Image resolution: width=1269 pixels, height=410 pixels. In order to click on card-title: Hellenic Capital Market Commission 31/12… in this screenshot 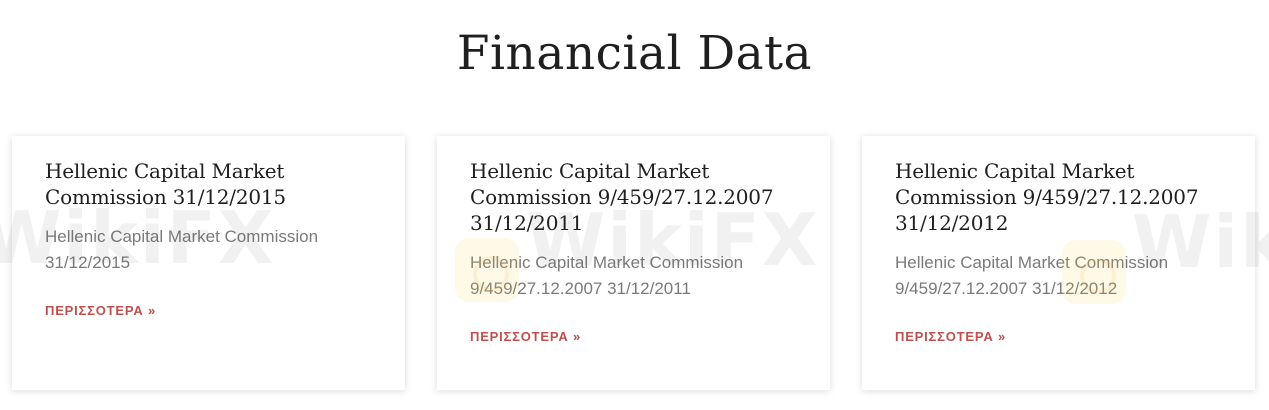, I will do `click(208, 184)`.